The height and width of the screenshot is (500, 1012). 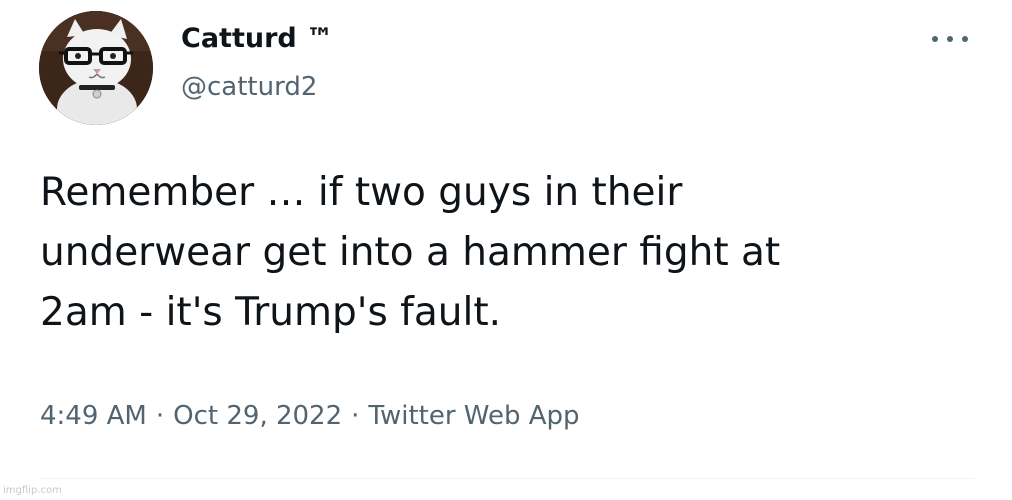 I want to click on tweet-text-line: underwear get into a hammer fight at, so click(x=410, y=252).